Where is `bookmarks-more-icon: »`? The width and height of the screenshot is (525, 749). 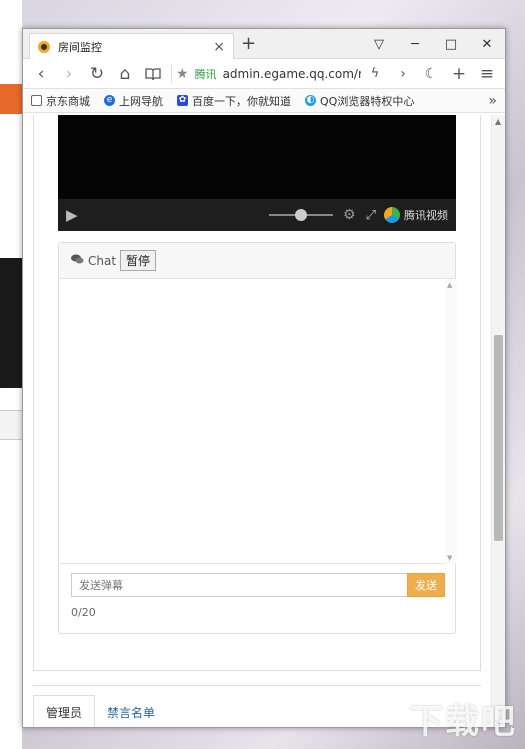 bookmarks-more-icon: » is located at coordinates (492, 101).